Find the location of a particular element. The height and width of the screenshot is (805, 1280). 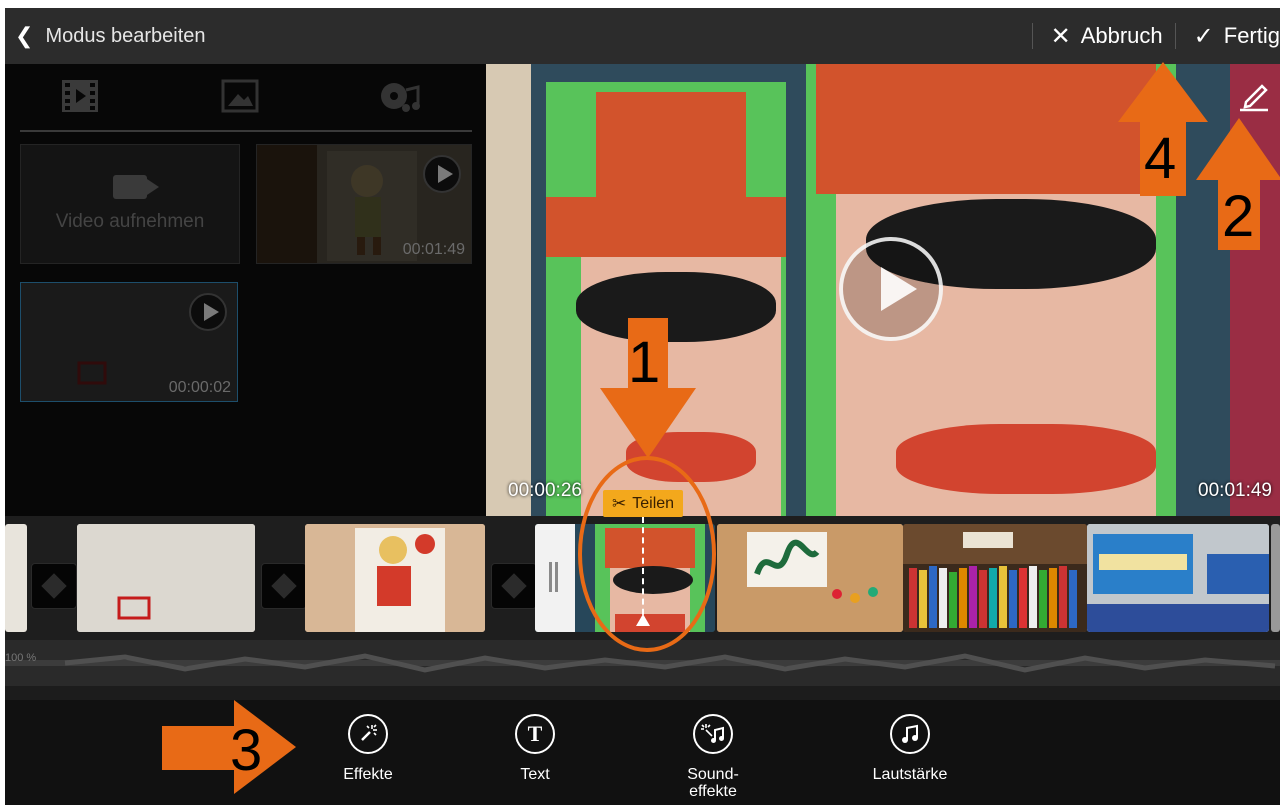

cancel-button: ✕ Abbruch is located at coordinates (1104, 36).